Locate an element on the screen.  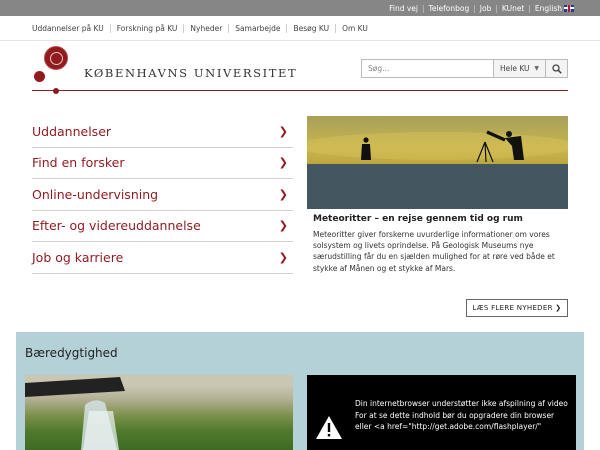
search-icon is located at coordinates (556, 68).